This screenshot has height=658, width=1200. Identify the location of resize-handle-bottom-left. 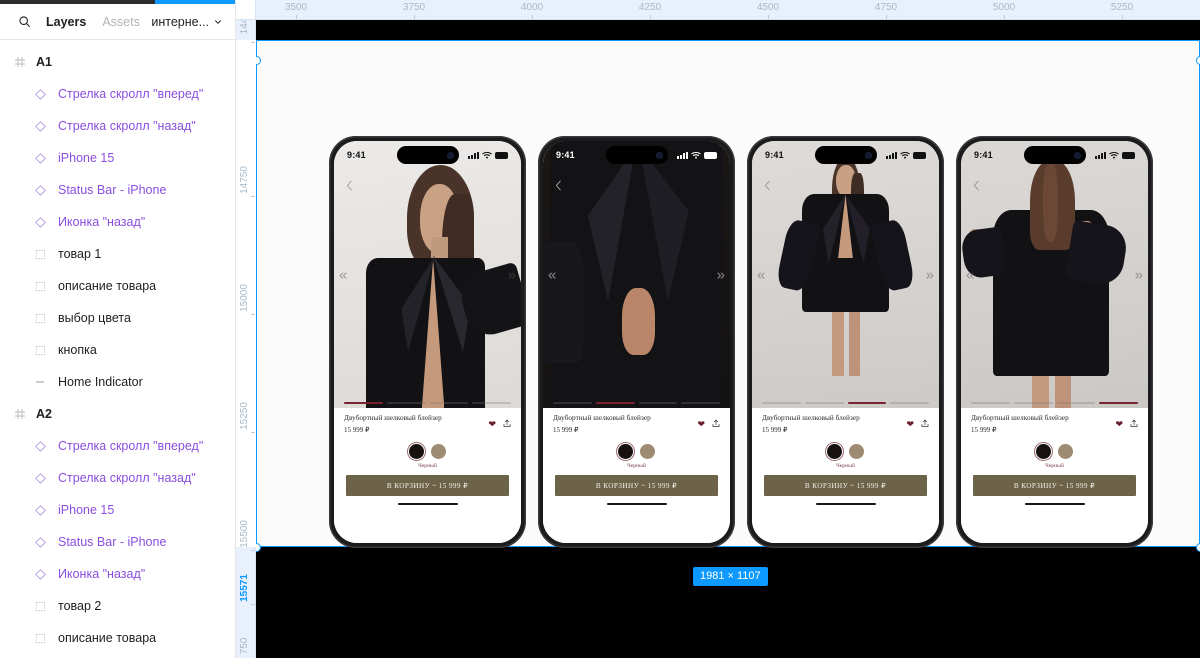
(258, 547).